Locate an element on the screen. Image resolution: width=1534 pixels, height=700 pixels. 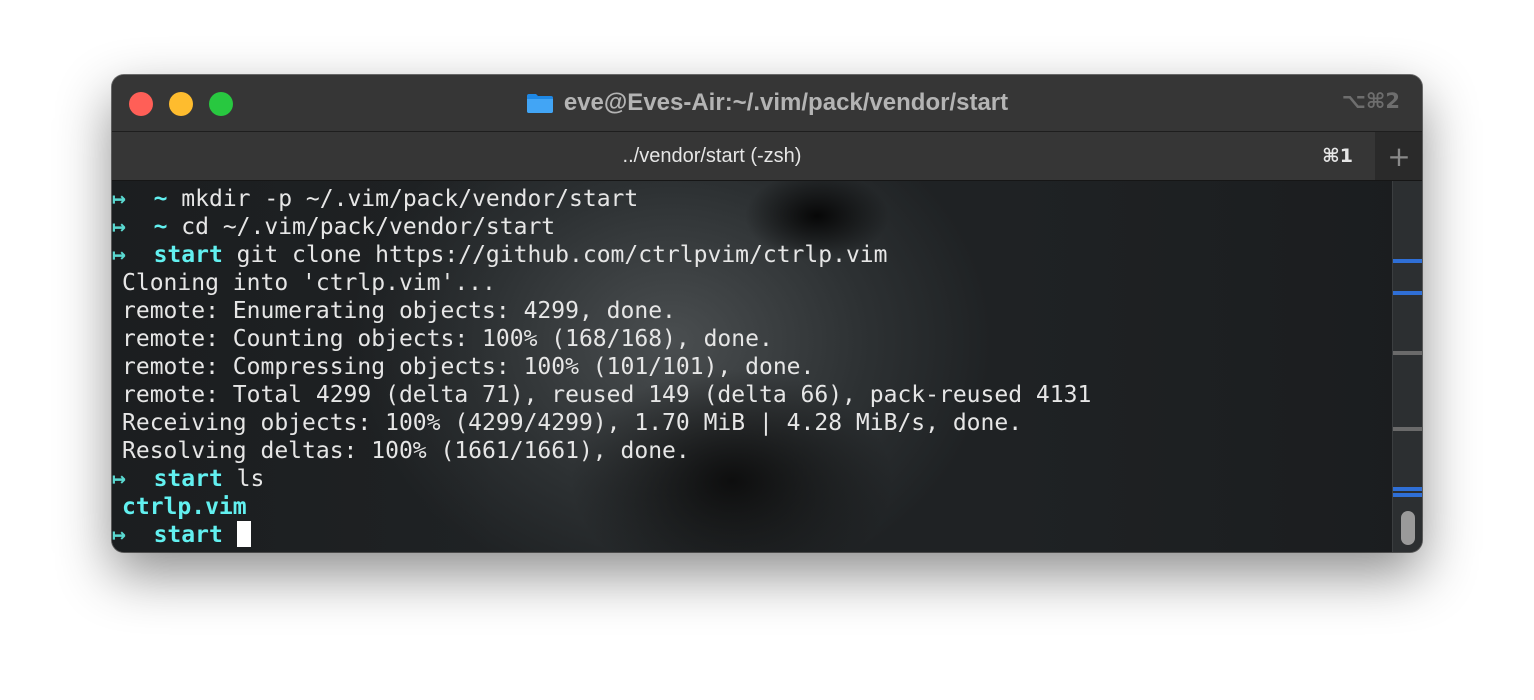
tab-bar: ../vendor/start (-zsh) ⌘1 + is located at coordinates (767, 156).